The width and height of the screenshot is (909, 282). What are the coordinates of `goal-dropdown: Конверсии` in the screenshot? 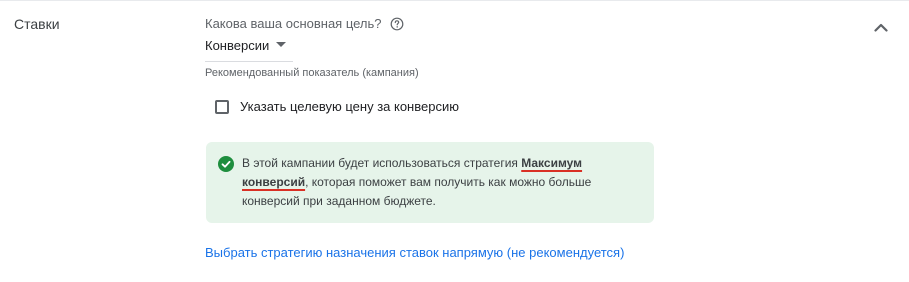 It's located at (249, 49).